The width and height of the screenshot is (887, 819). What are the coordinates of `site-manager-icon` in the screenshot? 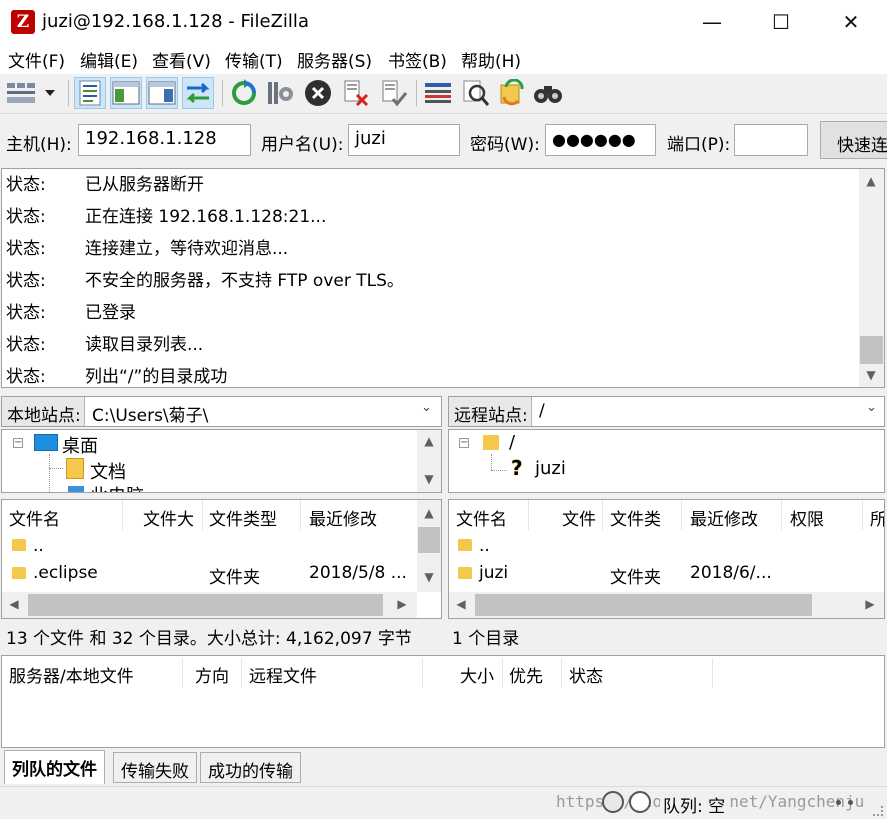 It's located at (21, 93).